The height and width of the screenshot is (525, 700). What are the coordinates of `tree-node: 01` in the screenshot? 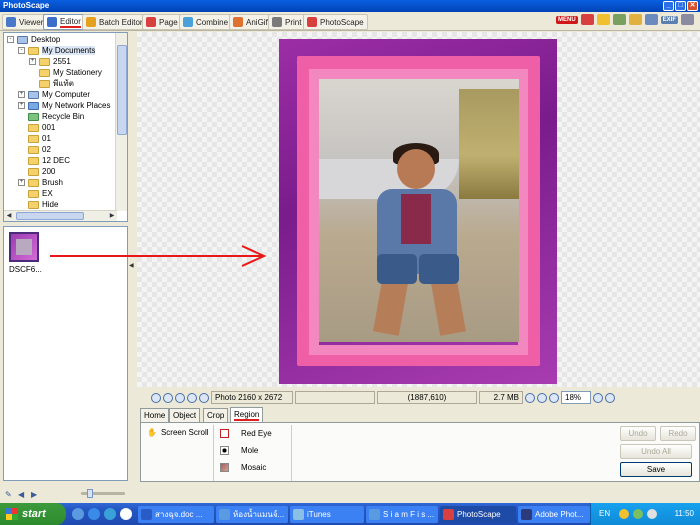 It's located at (34, 138).